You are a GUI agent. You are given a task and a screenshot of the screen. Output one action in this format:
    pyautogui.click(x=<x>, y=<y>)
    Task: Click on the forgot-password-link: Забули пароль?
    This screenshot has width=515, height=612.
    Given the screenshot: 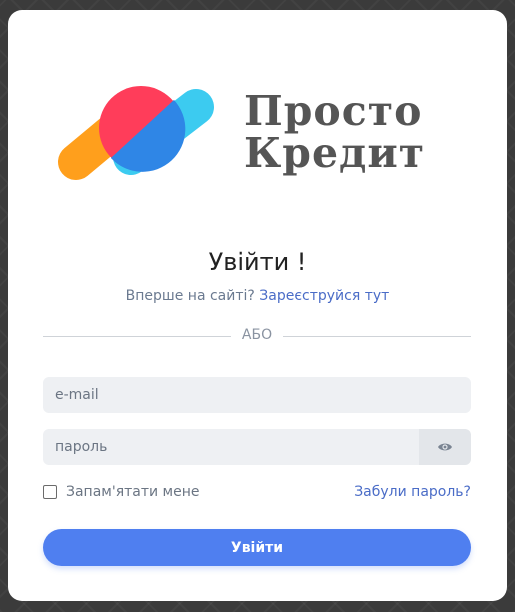 What is the action you would take?
    pyautogui.click(x=412, y=492)
    